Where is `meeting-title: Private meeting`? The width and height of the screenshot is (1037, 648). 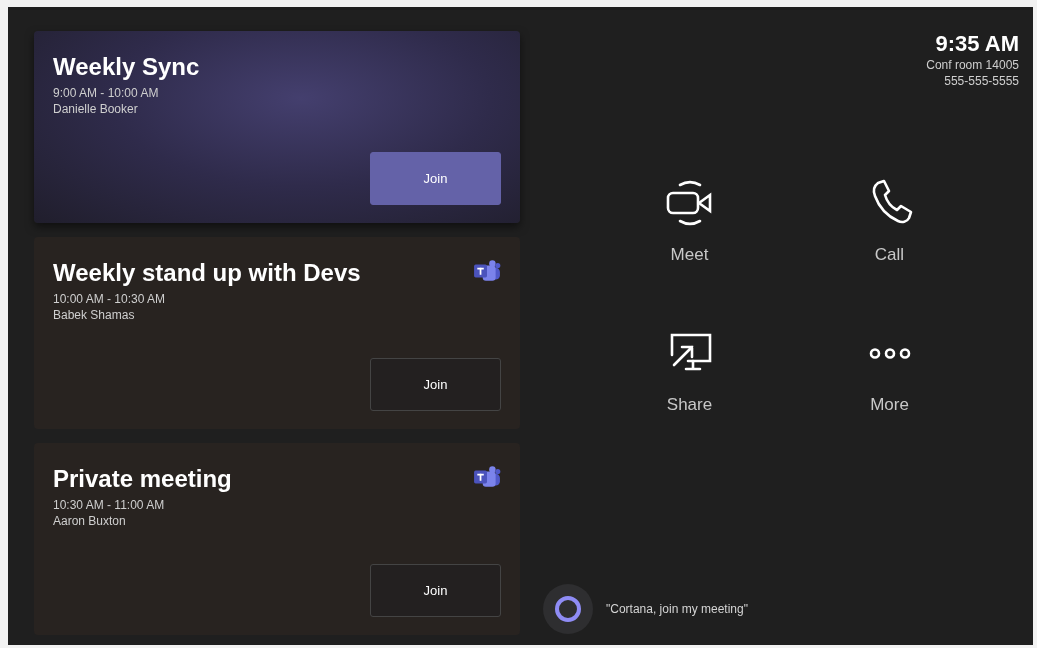
meeting-title: Private meeting is located at coordinates (142, 479).